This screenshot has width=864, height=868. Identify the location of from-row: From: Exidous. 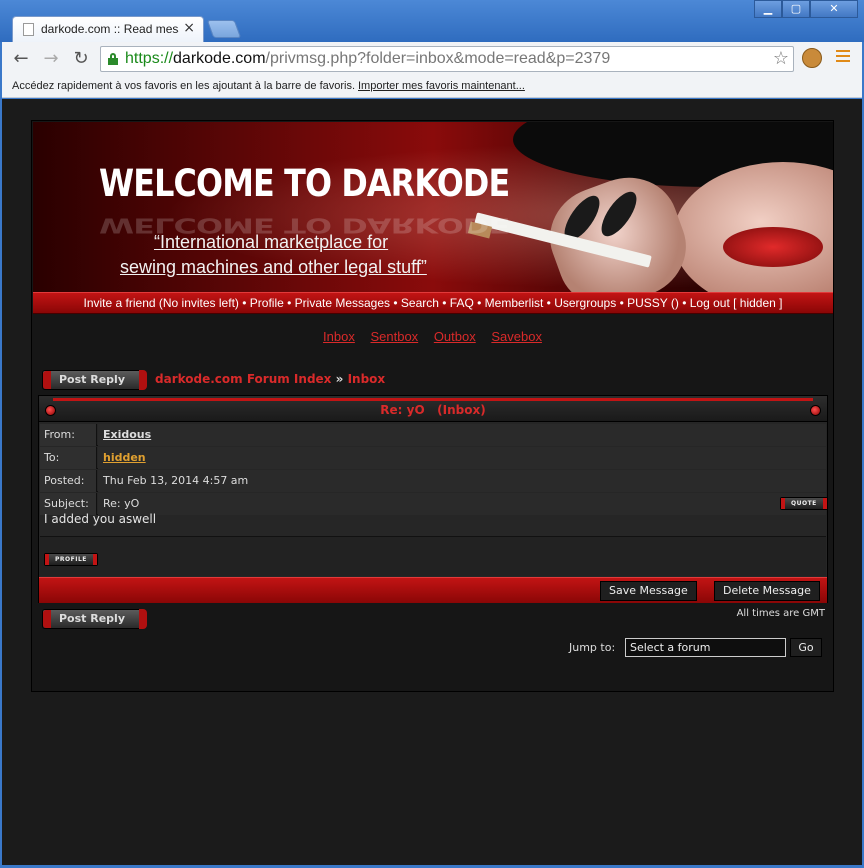
(433, 435).